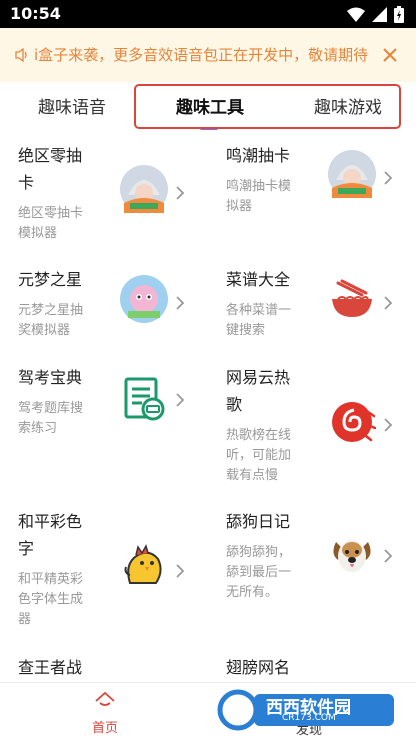 The image size is (416, 740). Describe the element at coordinates (258, 667) in the screenshot. I see `tool-item-title-line: 翅膀网名` at that location.